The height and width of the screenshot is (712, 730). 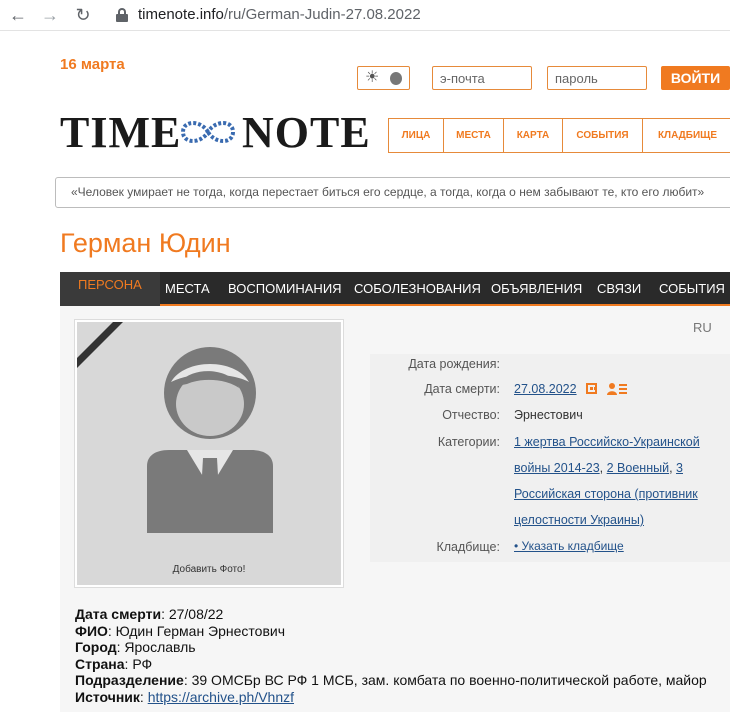 I want to click on category-link-3-end: целостности Украины), so click(x=579, y=520).